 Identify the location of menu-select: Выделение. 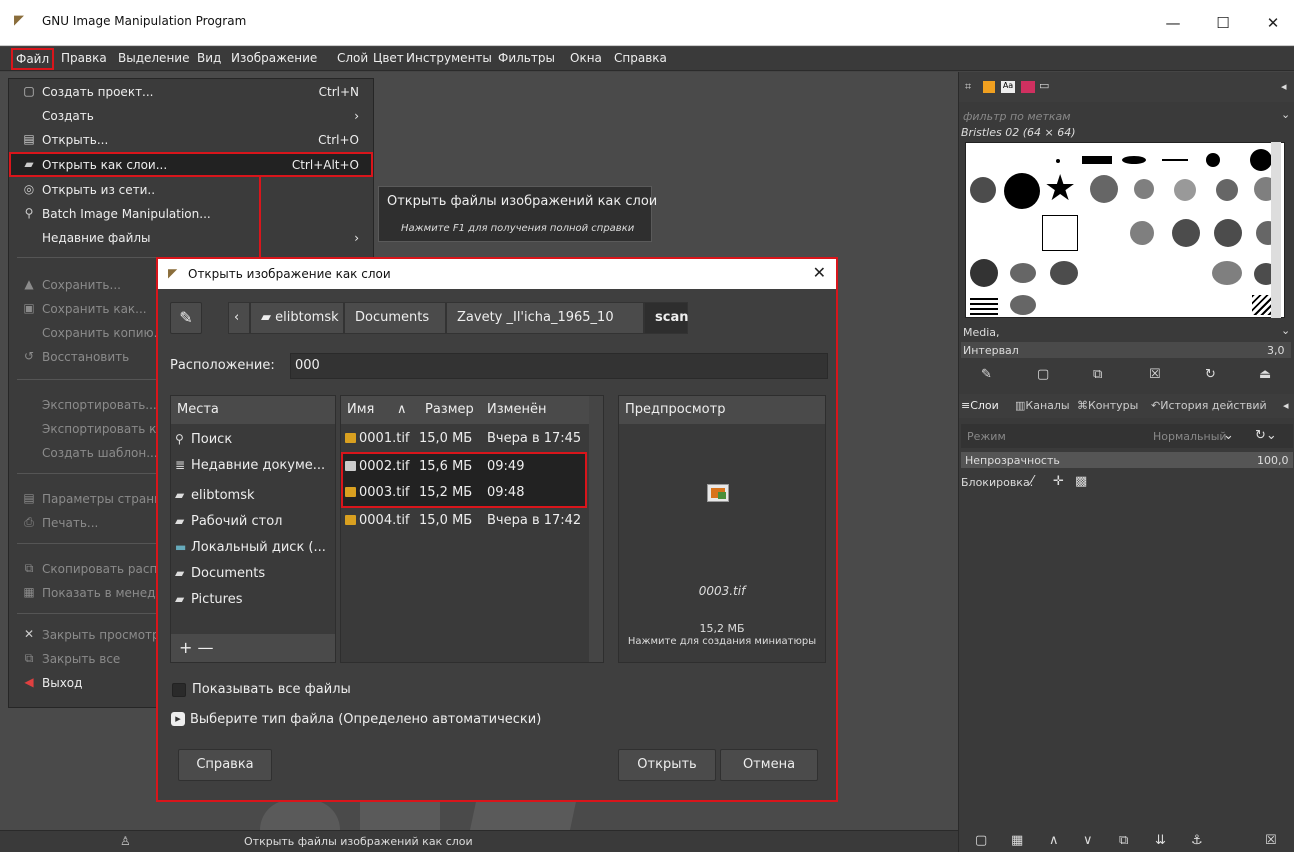
(153, 58).